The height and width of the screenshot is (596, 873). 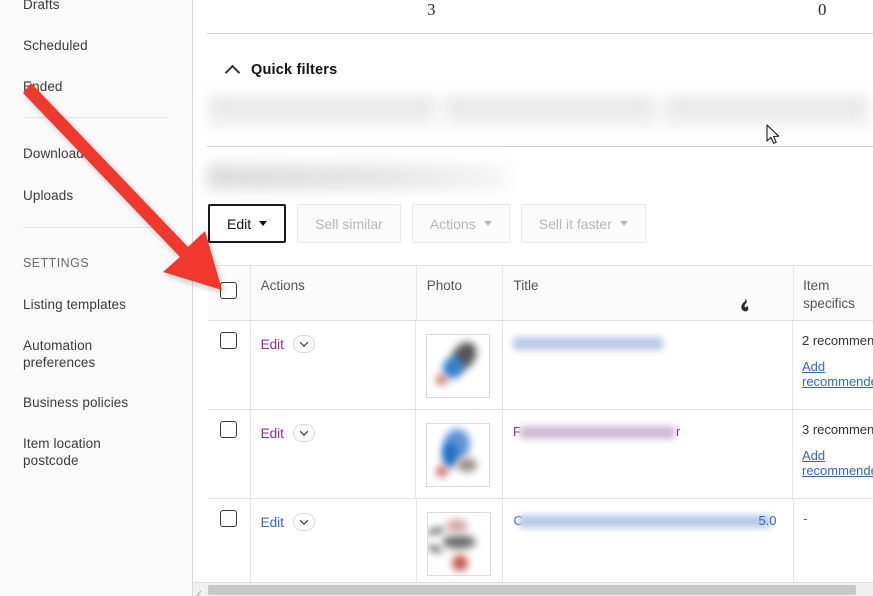 I want to click on row-title-cell, so click(x=648, y=365).